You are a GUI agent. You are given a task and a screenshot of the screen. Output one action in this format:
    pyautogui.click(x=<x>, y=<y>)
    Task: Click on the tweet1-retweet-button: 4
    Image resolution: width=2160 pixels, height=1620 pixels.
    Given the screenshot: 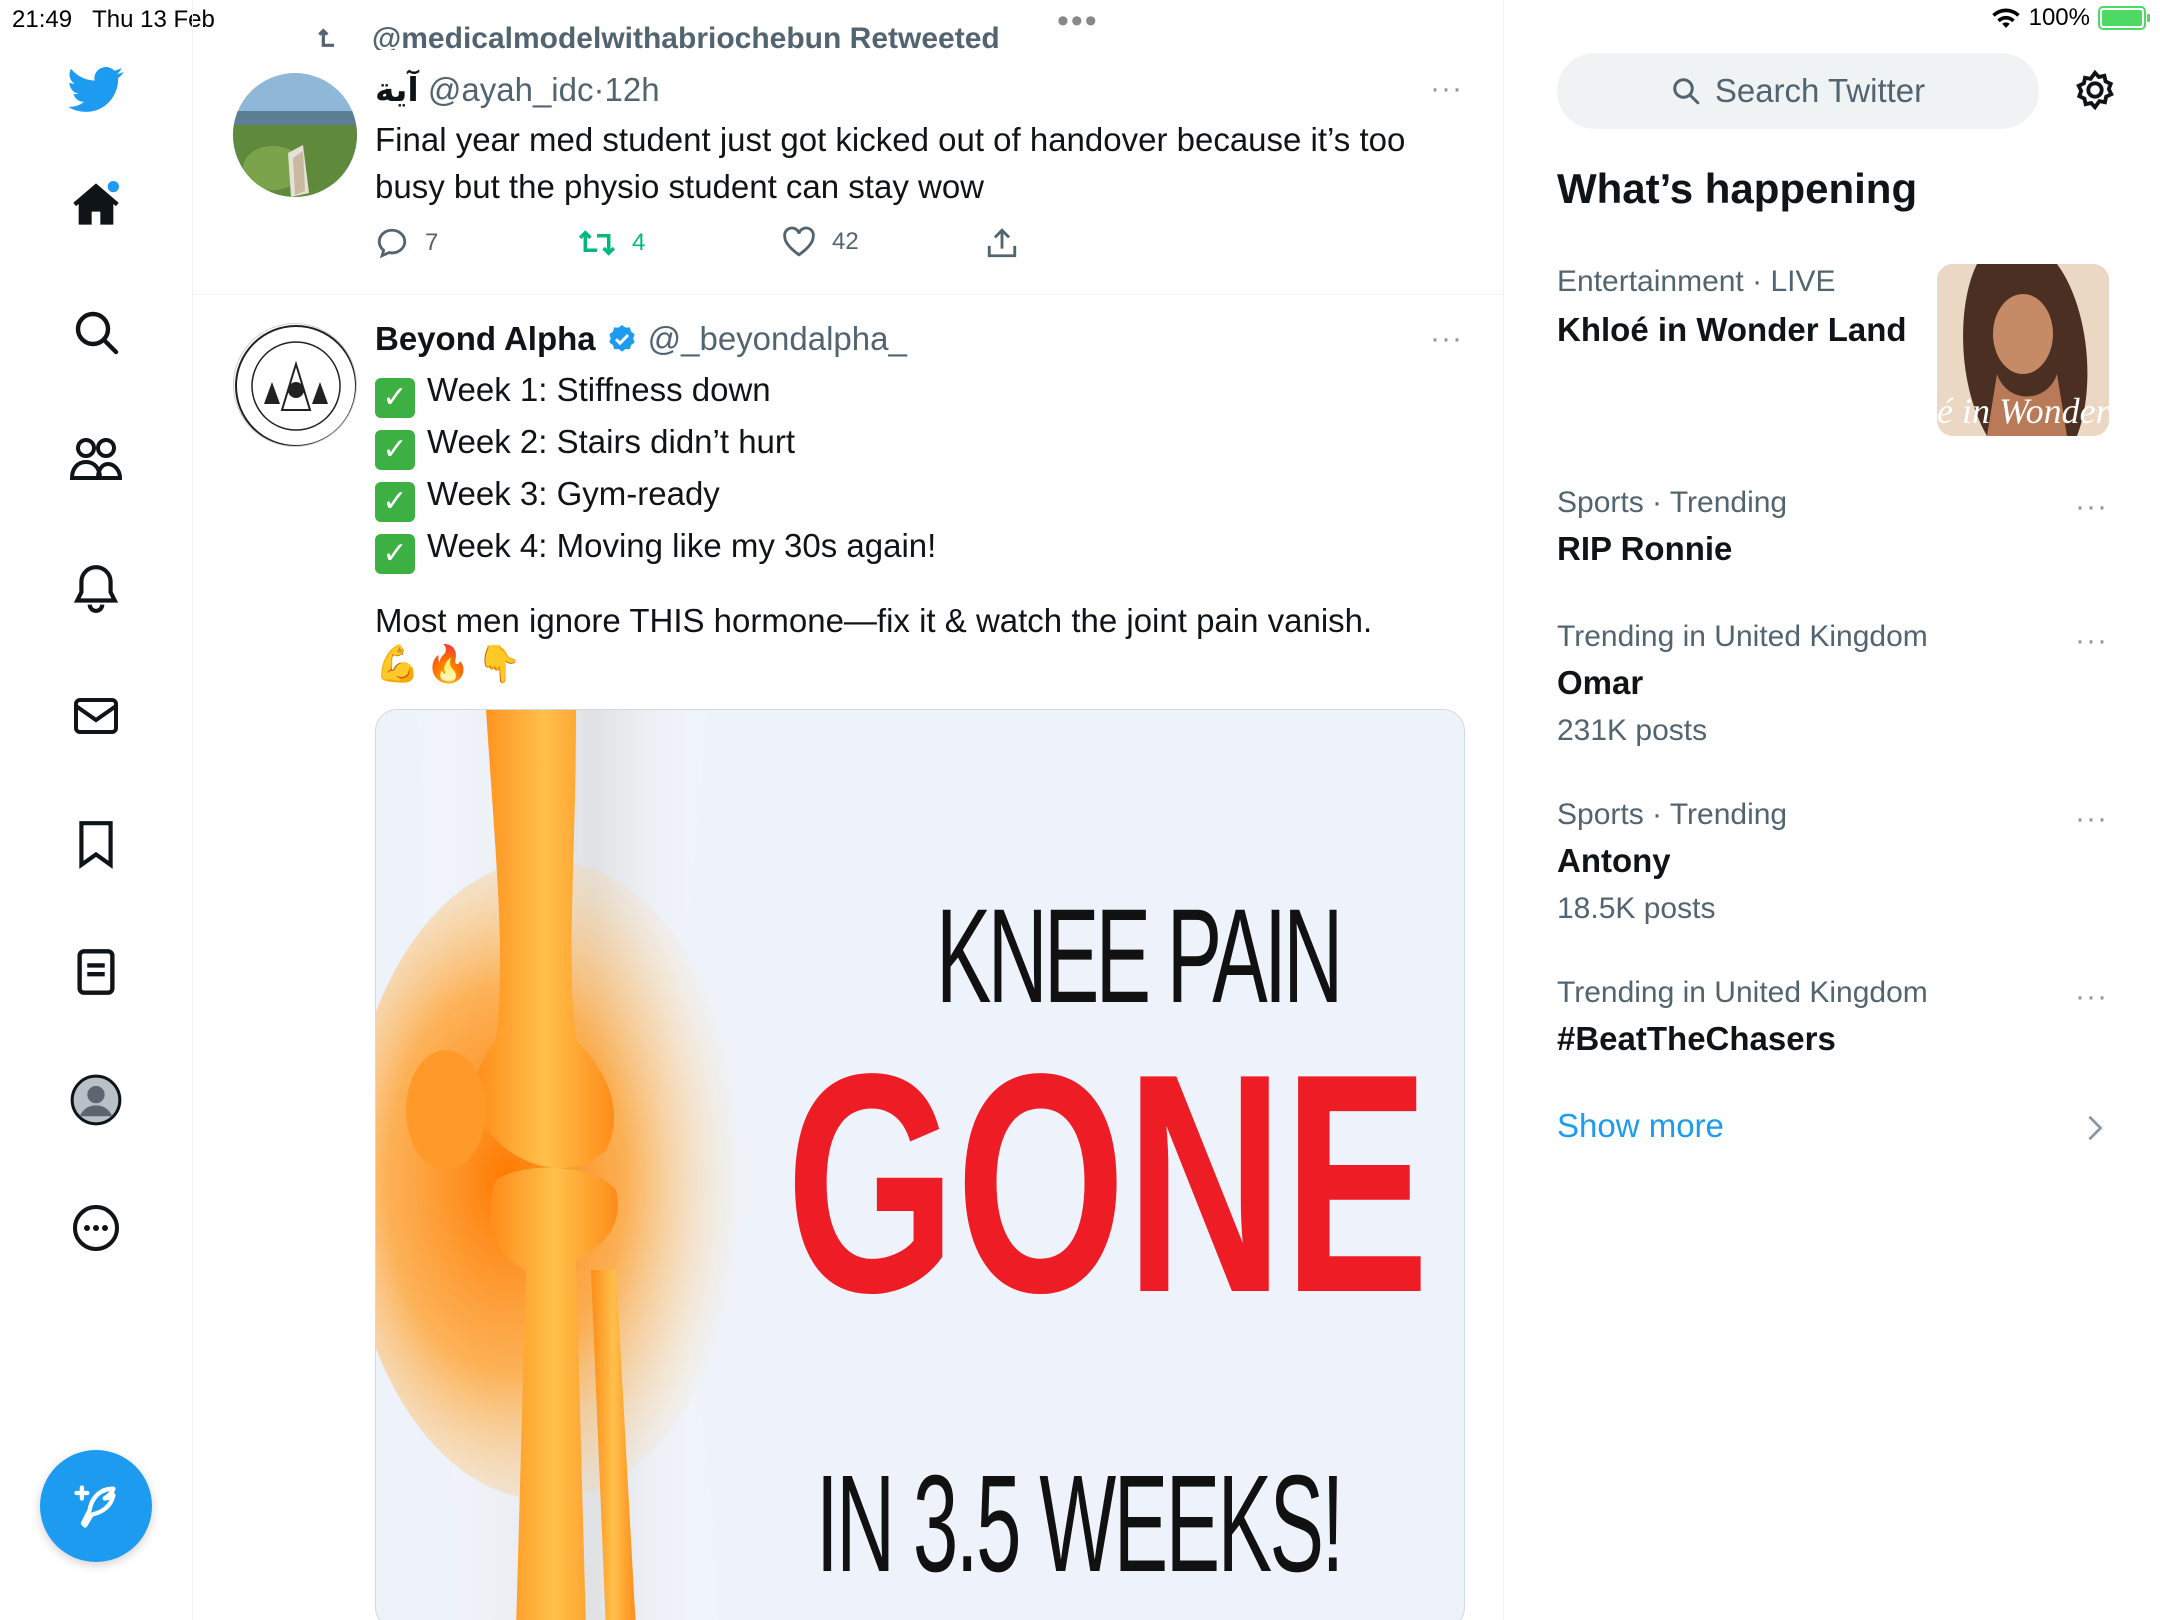 What is the action you would take?
    pyautogui.click(x=611, y=243)
    